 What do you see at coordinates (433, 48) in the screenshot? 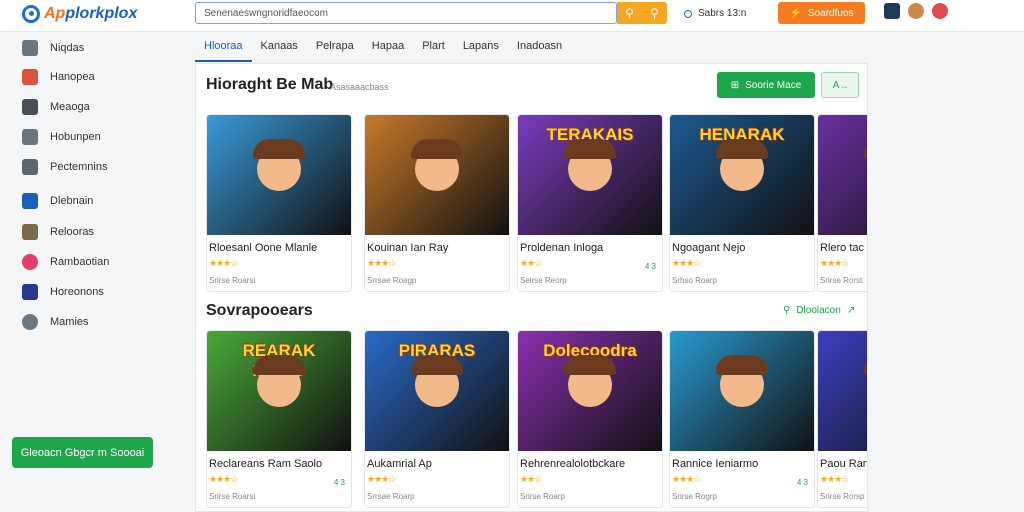
I see `tab-4: Plart` at bounding box center [433, 48].